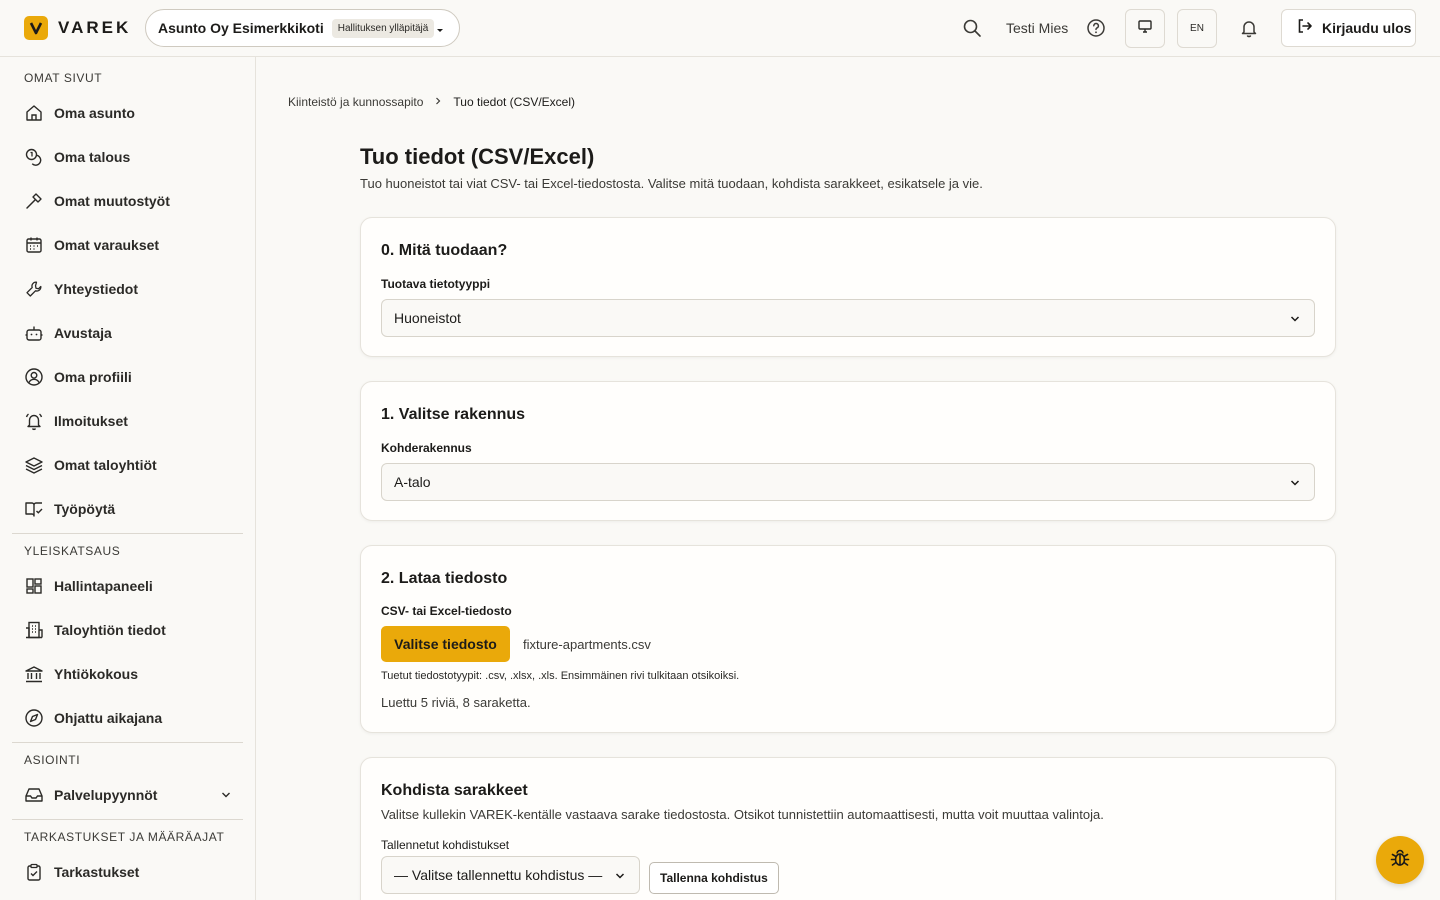 The width and height of the screenshot is (1440, 900). Describe the element at coordinates (498, 875) in the screenshot. I see `select-value: — Valitse tallennettu kohdistus —` at that location.